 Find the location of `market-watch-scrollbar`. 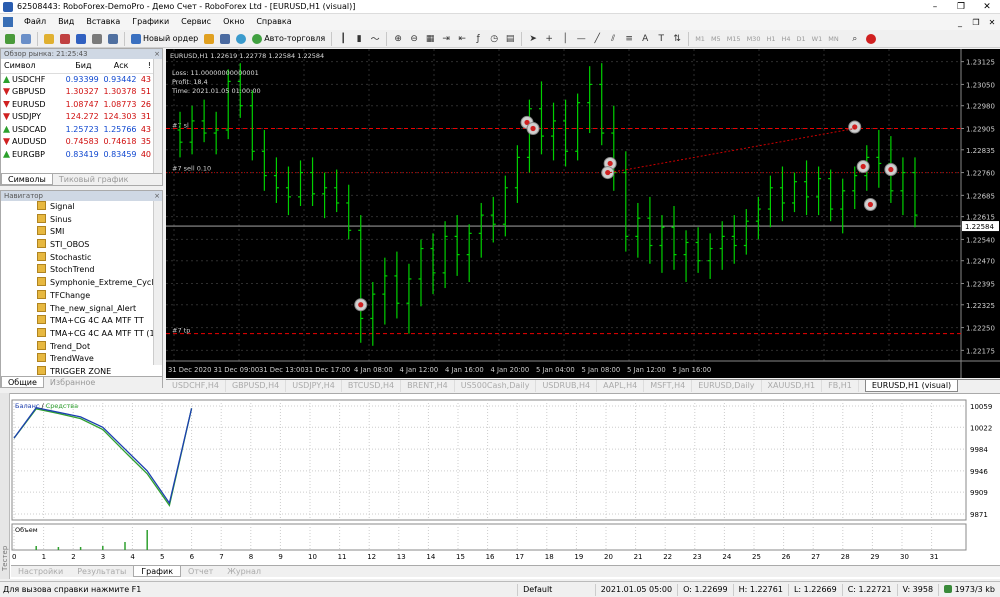

market-watch-scrollbar is located at coordinates (157, 116).